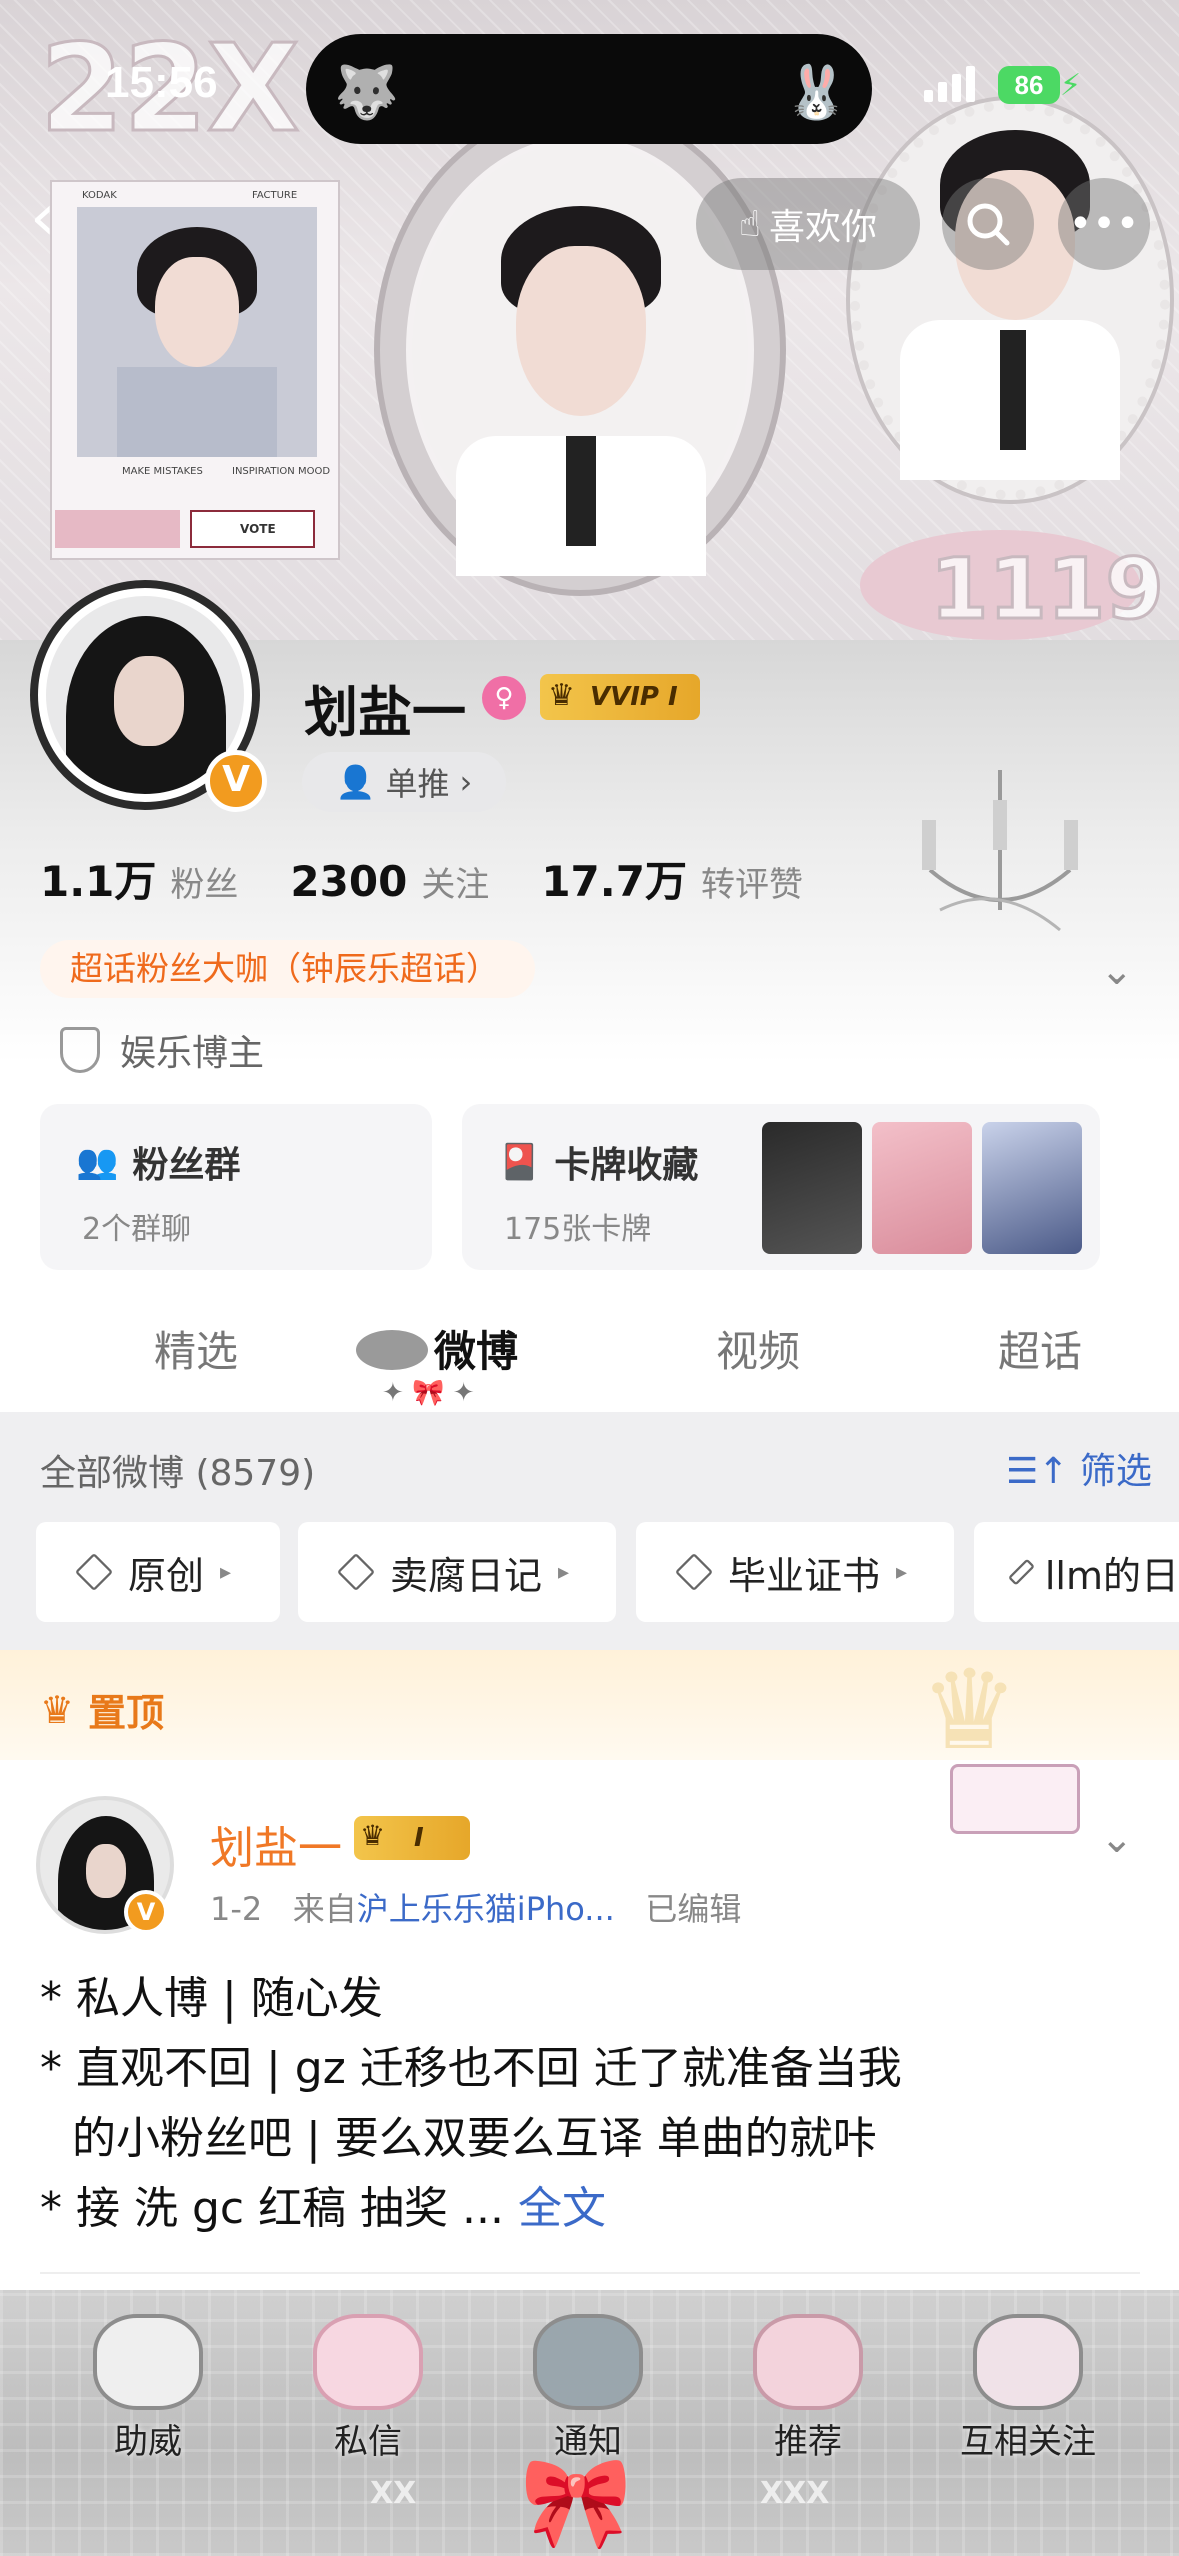 This screenshot has height=2556, width=1179. I want to click on post-vip-badge: ♛ I, so click(412, 1838).